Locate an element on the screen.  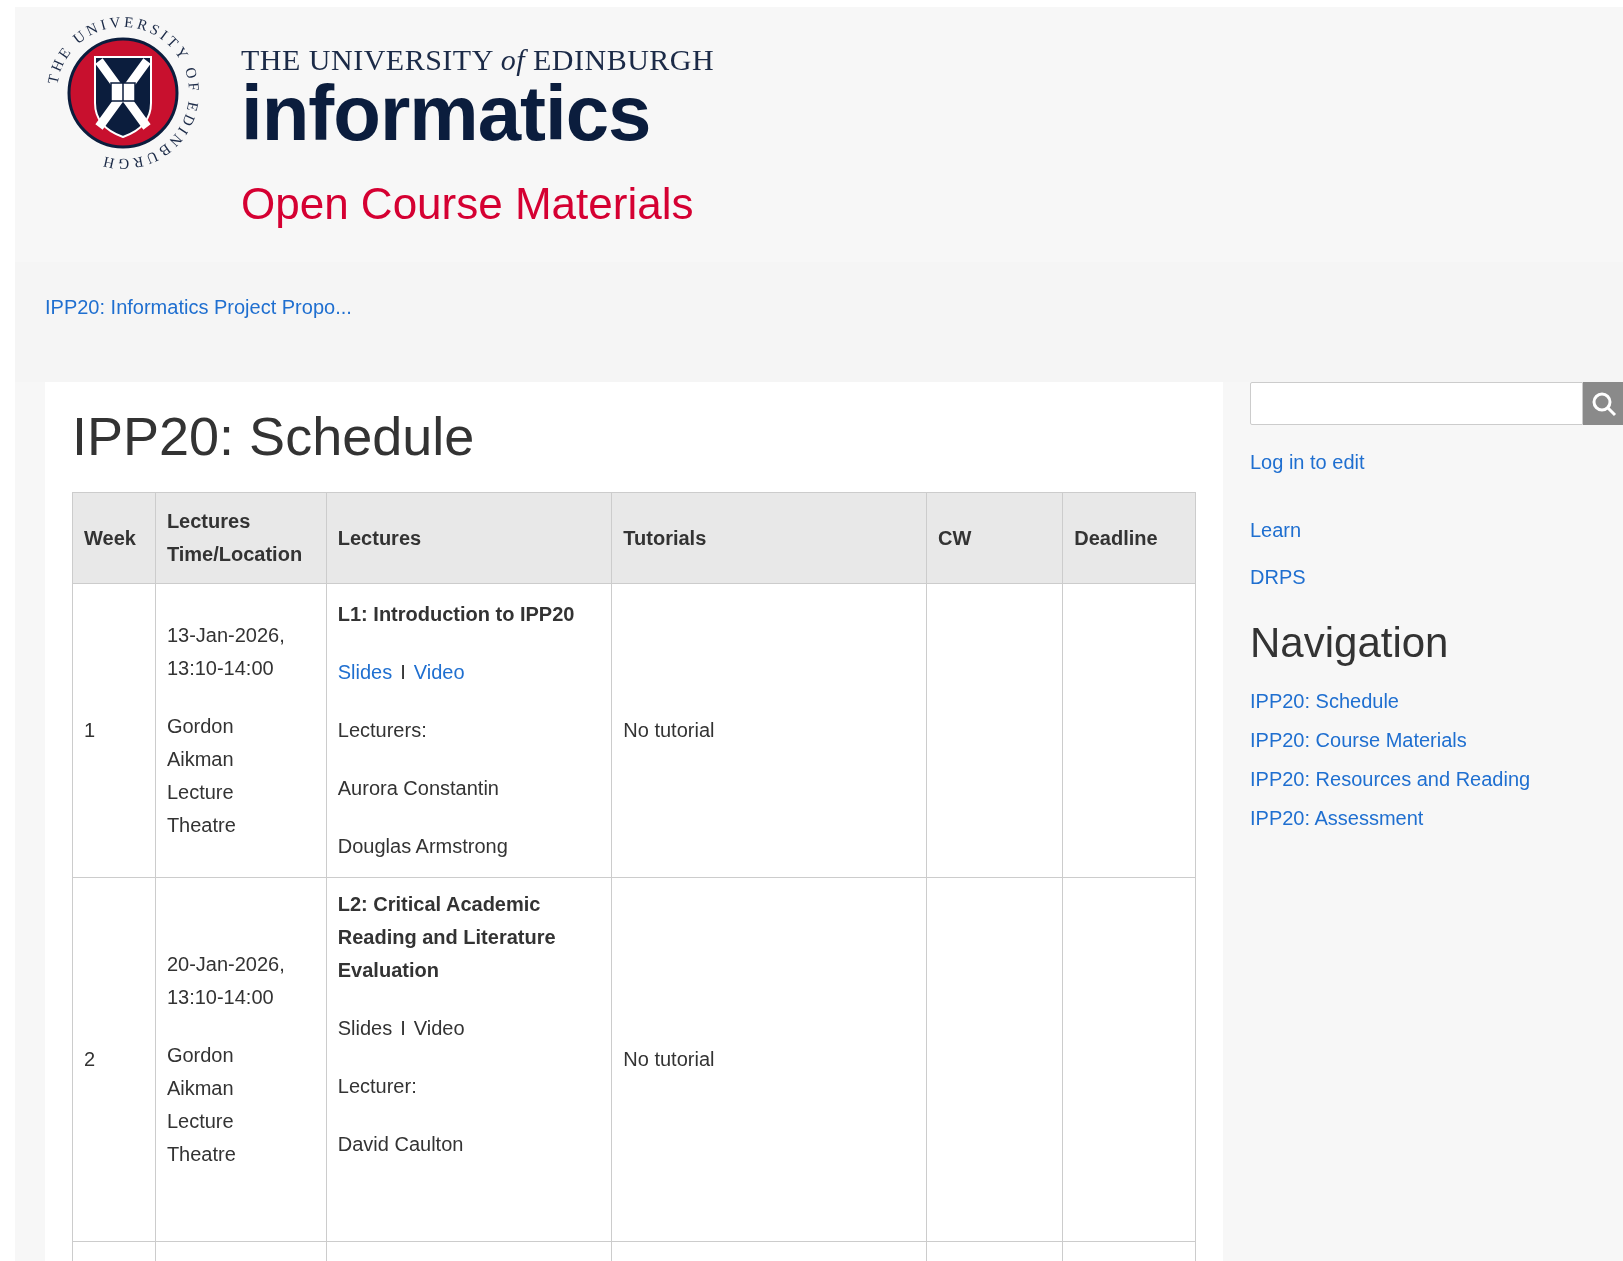
navigation-link: IPP20: Assessment is located at coordinates (1436, 818).